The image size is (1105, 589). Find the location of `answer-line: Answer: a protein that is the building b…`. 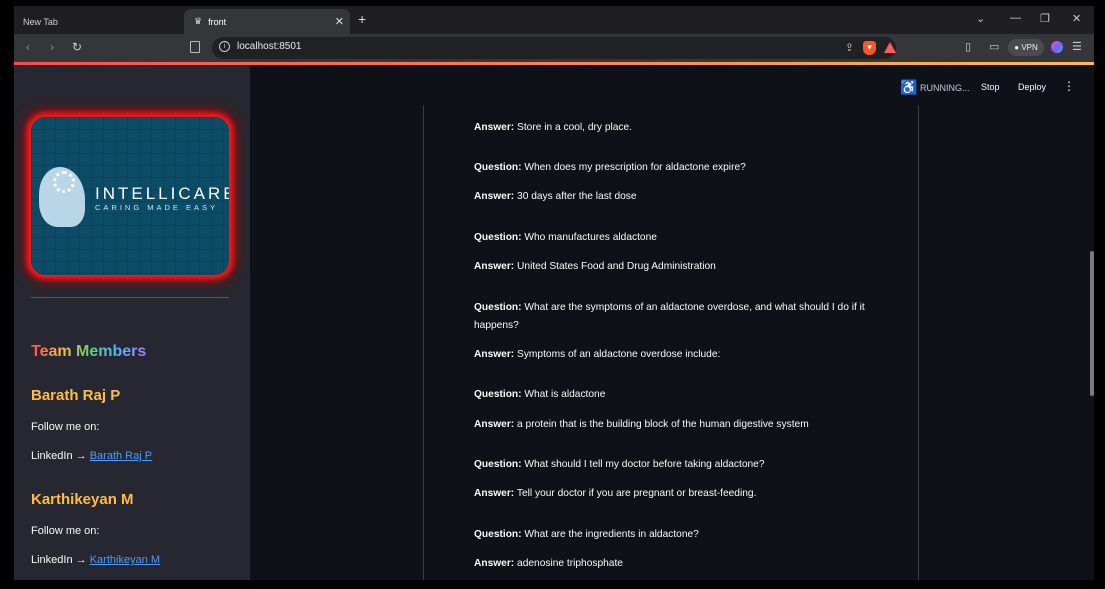

answer-line: Answer: a protein that is the building b… is located at coordinates (641, 424).